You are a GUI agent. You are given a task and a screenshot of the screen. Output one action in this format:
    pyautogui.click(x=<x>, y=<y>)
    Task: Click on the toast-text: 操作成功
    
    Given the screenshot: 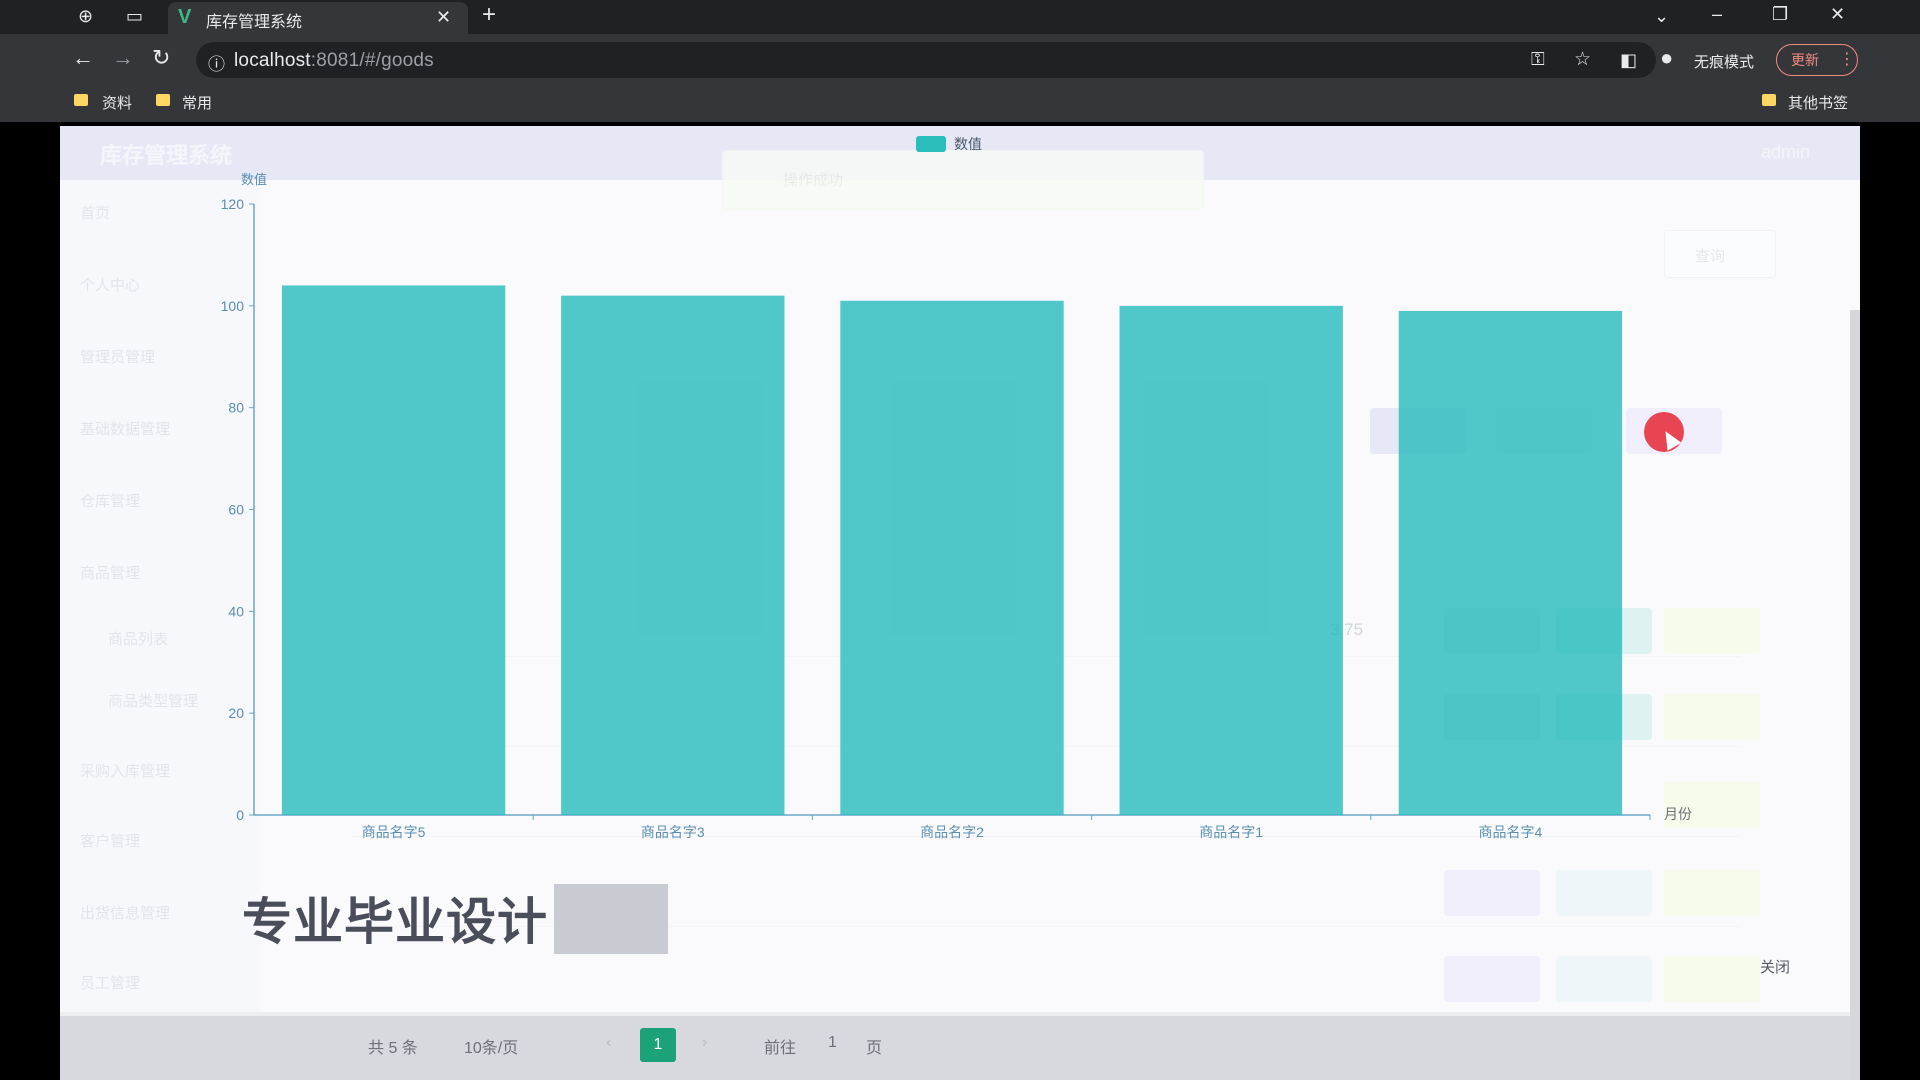 What is the action you would take?
    pyautogui.click(x=813, y=180)
    